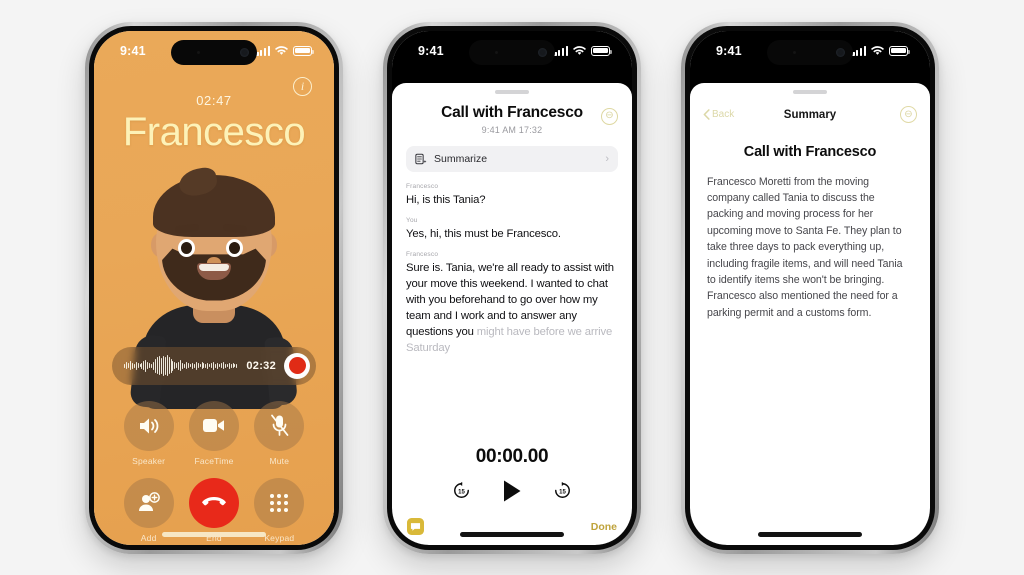  Describe the element at coordinates (214, 131) in the screenshot. I see `caller-name: Francesco` at that location.